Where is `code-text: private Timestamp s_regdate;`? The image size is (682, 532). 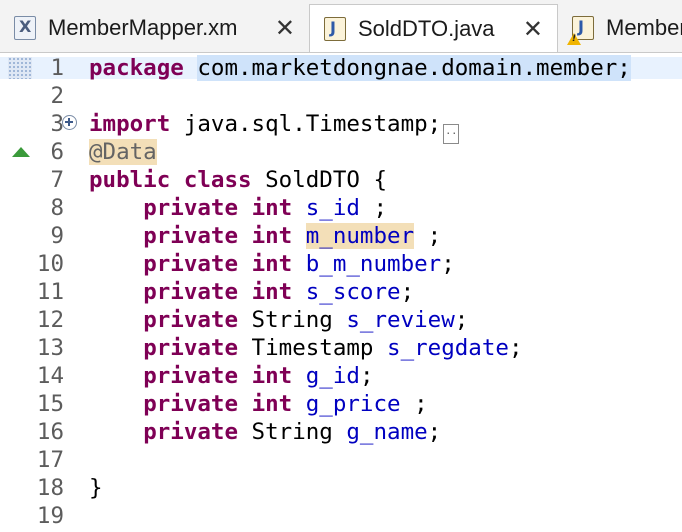 code-text: private Timestamp s_regdate; is located at coordinates (306, 348).